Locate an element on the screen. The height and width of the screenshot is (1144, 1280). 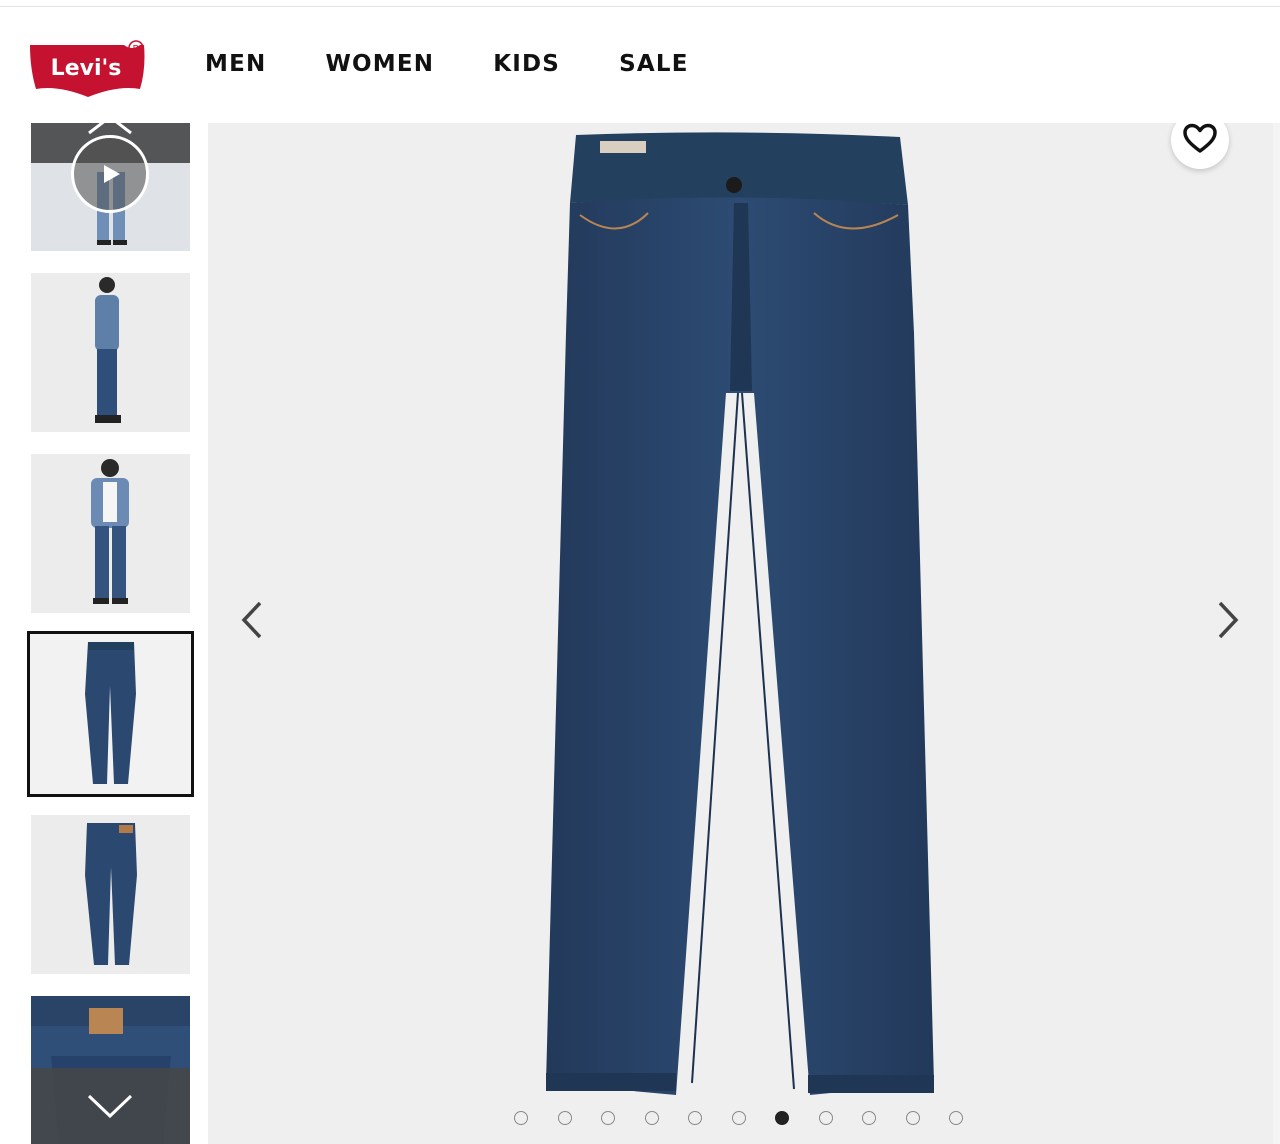
thumbnail-flat-front is located at coordinates (110, 714).